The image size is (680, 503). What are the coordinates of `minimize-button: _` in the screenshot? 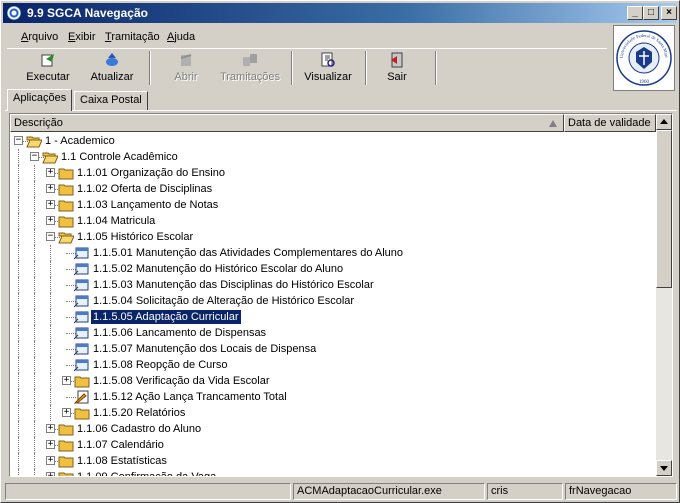 It's located at (635, 13).